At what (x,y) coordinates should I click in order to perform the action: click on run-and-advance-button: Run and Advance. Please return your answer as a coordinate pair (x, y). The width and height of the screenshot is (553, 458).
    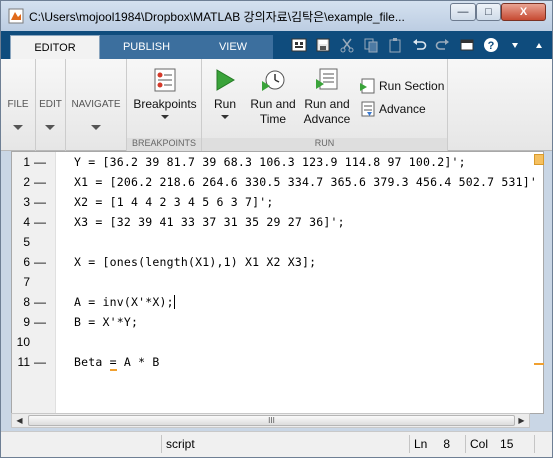
    Looking at the image, I should click on (327, 97).